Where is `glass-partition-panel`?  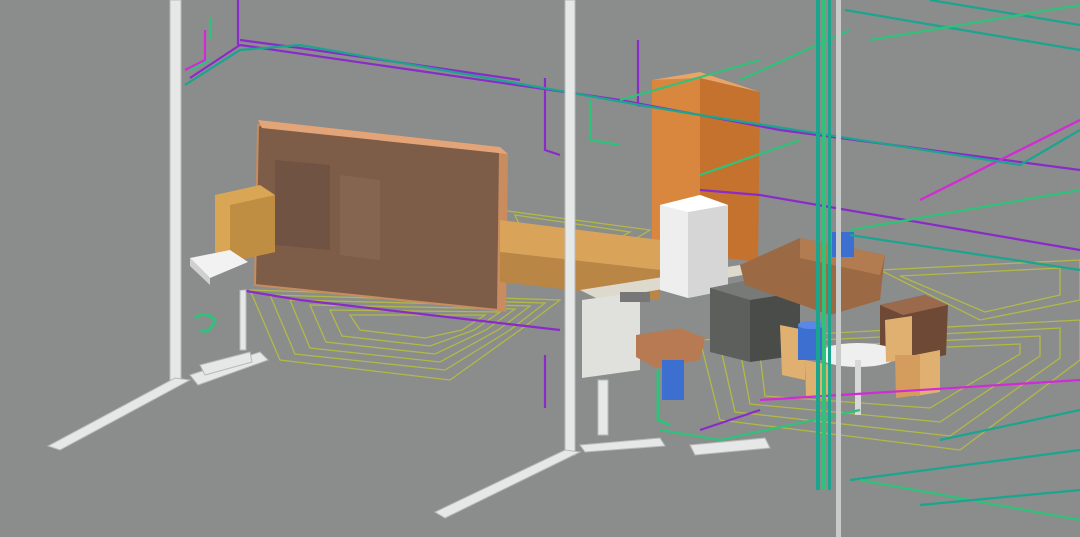 glass-partition-panel is located at coordinates (380, 216).